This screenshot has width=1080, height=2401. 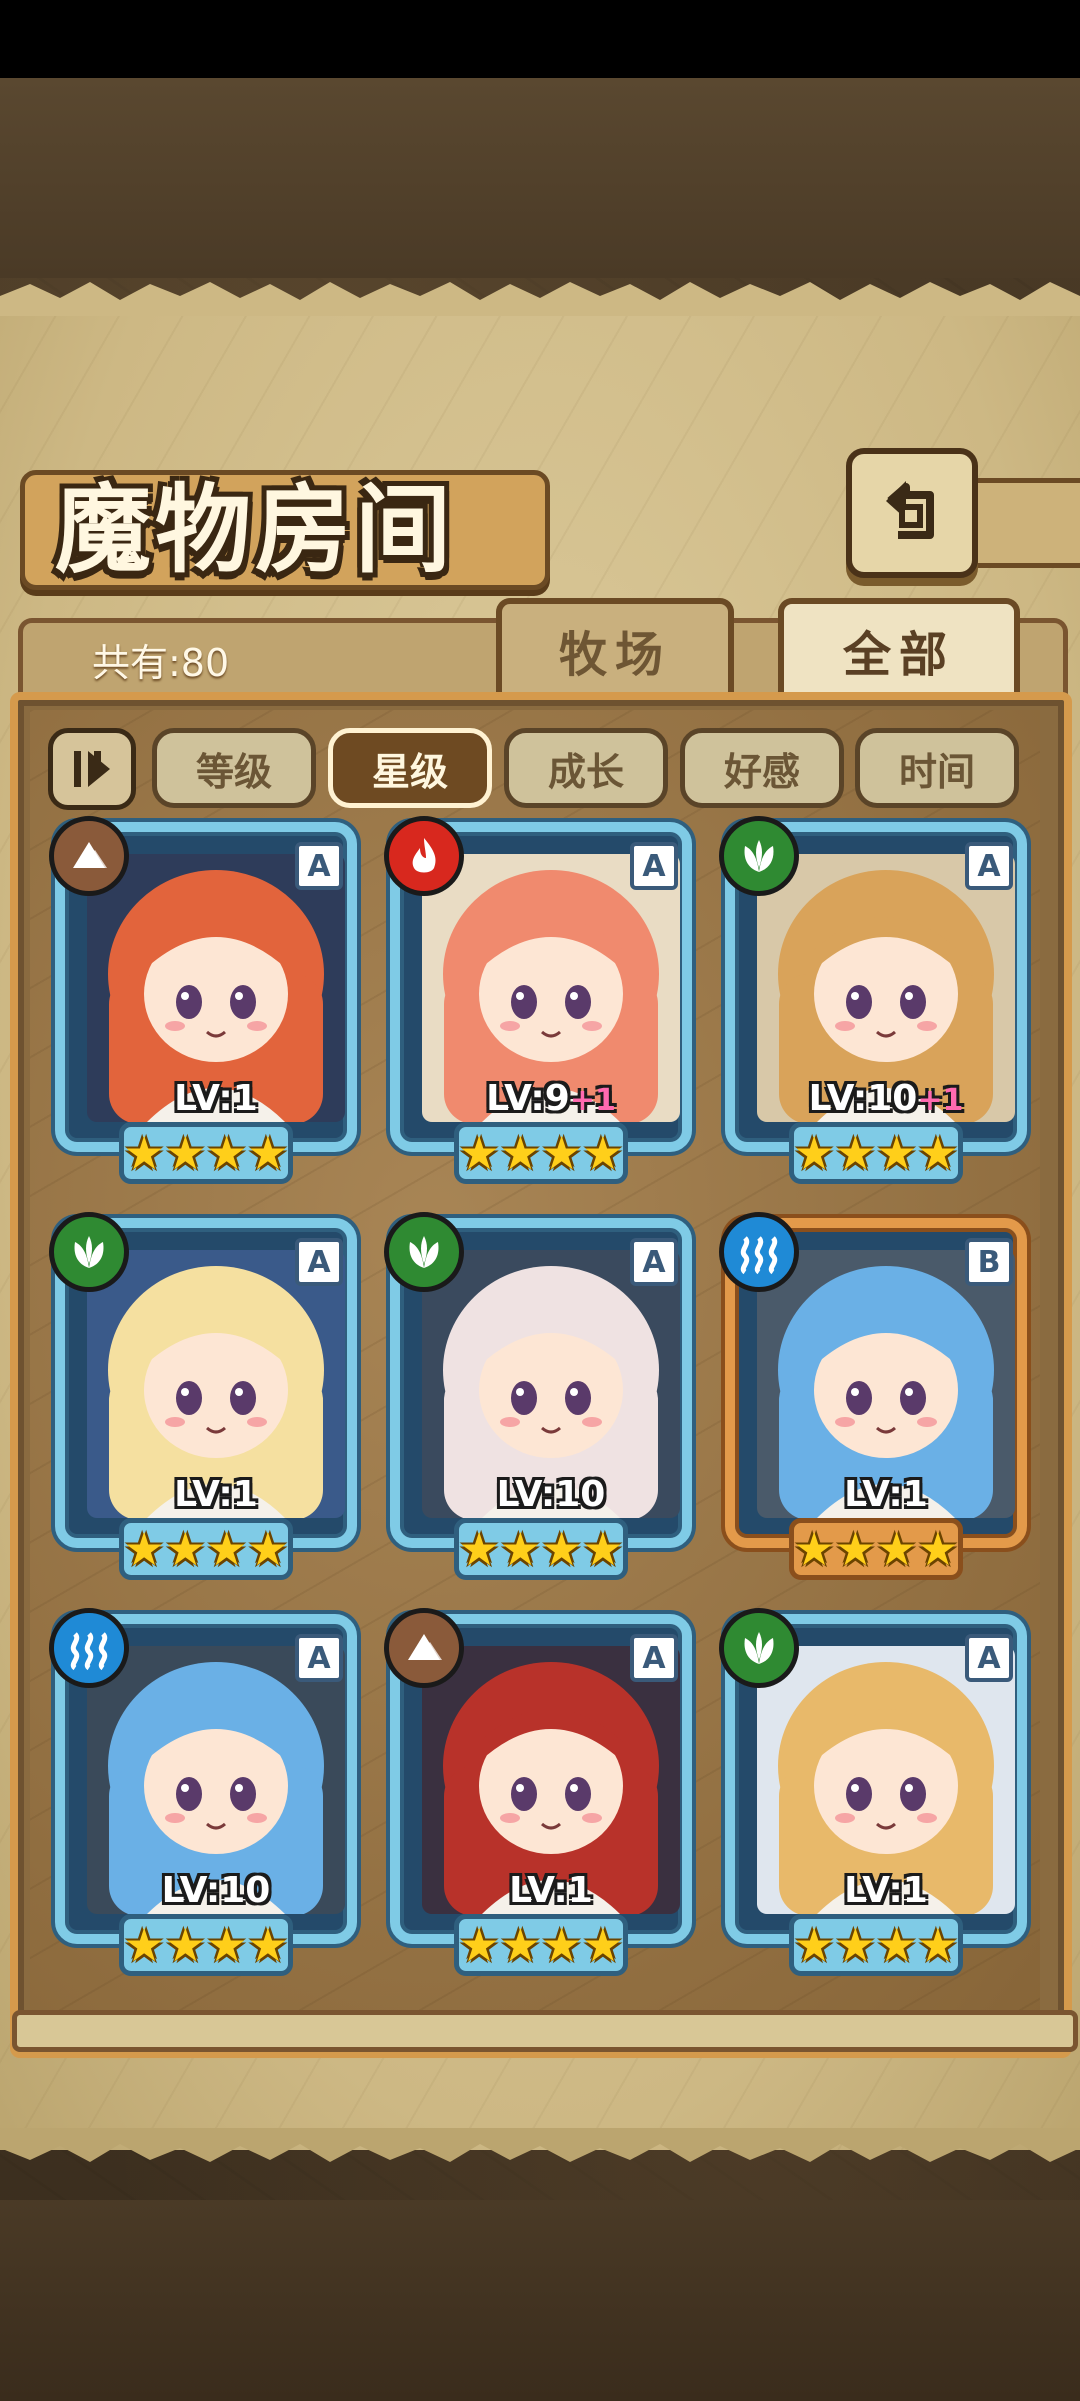 What do you see at coordinates (614, 655) in the screenshot?
I see `tab-label: 牧场` at bounding box center [614, 655].